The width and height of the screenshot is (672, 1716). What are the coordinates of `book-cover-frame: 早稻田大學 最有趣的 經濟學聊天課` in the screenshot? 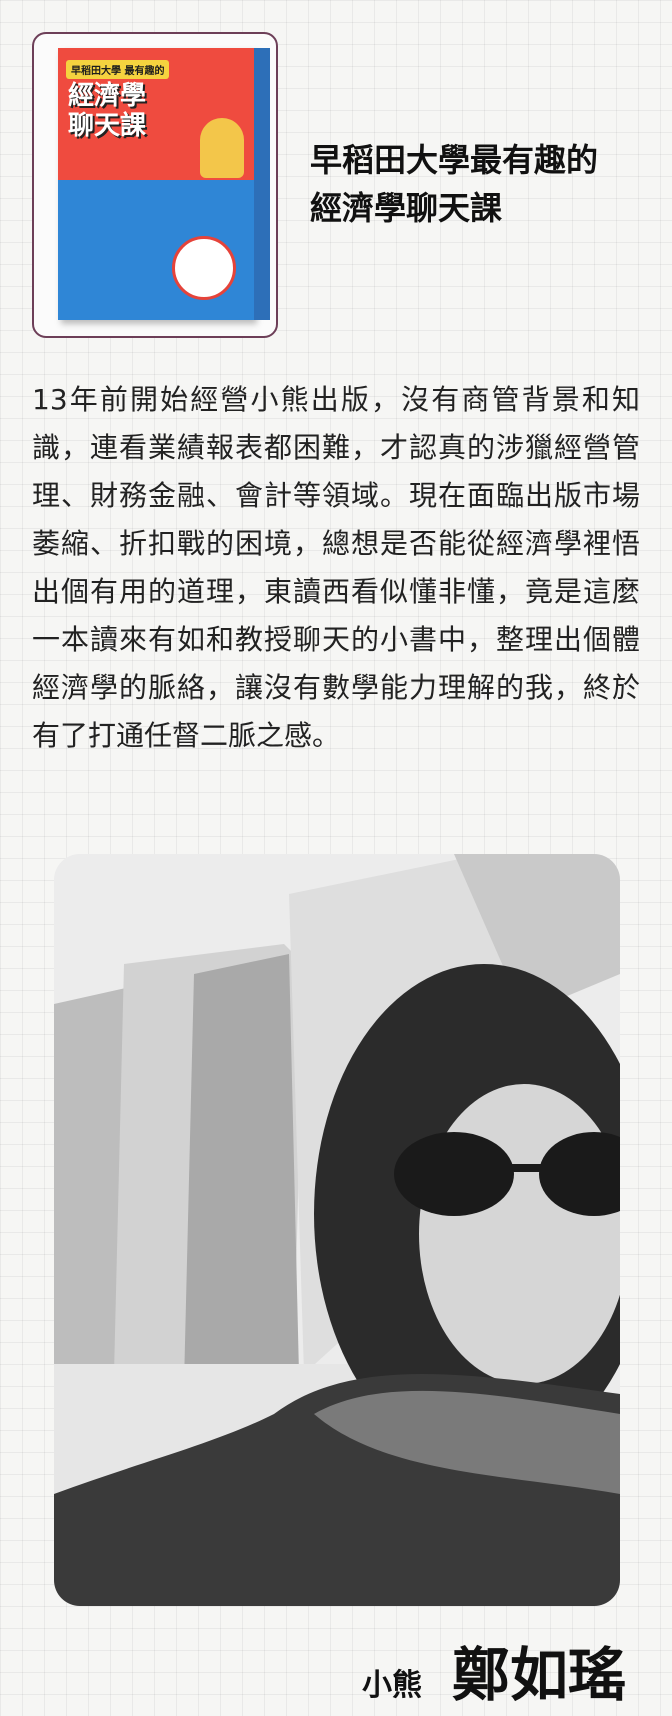 It's located at (155, 185).